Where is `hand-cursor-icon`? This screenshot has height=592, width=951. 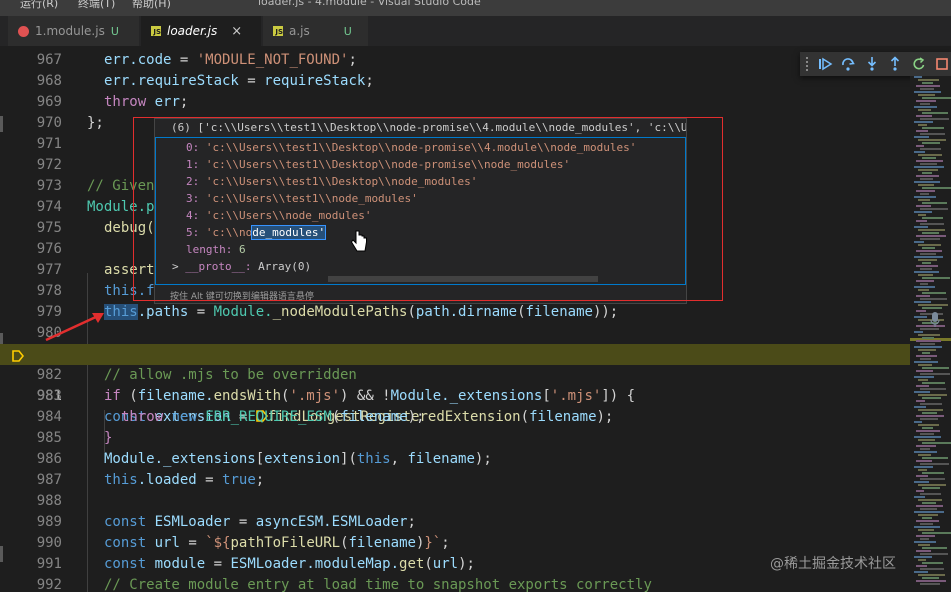 hand-cursor-icon is located at coordinates (358, 241).